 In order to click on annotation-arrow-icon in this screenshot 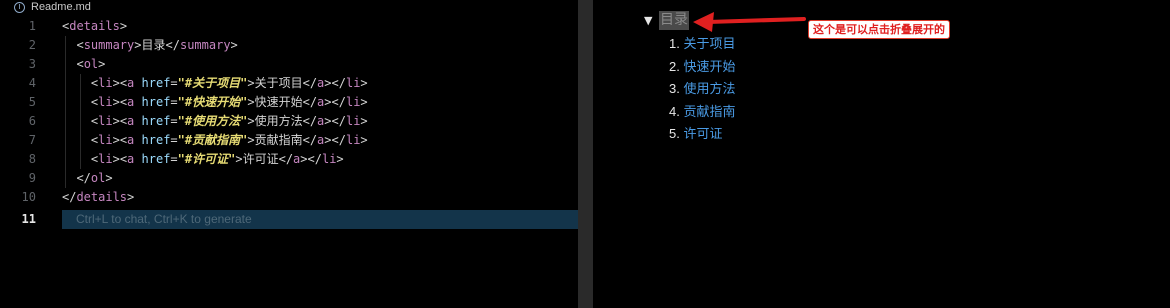, I will do `click(749, 22)`.